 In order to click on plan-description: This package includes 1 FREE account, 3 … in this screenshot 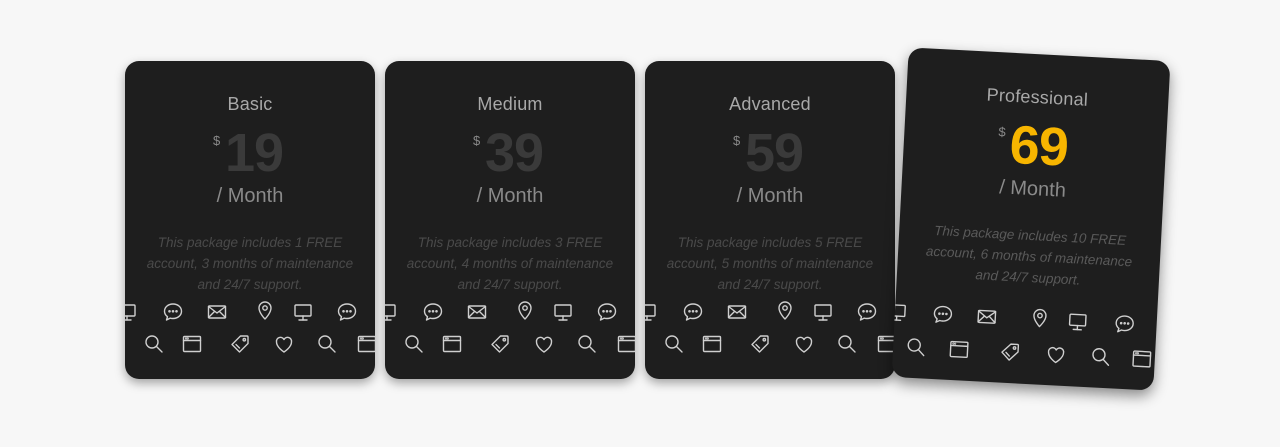, I will do `click(250, 263)`.